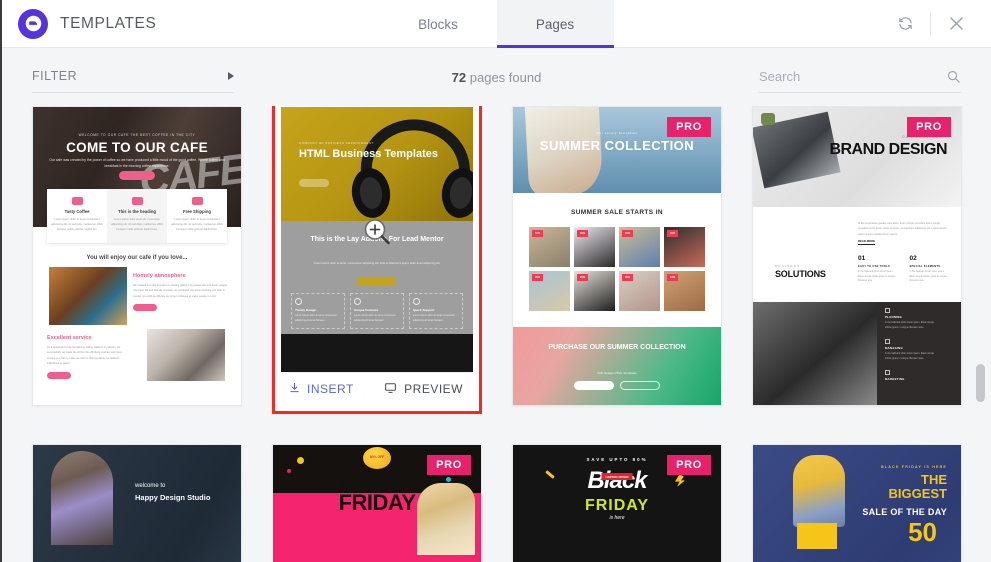  What do you see at coordinates (377, 458) in the screenshot?
I see `discount-badge: 80% OFF` at bounding box center [377, 458].